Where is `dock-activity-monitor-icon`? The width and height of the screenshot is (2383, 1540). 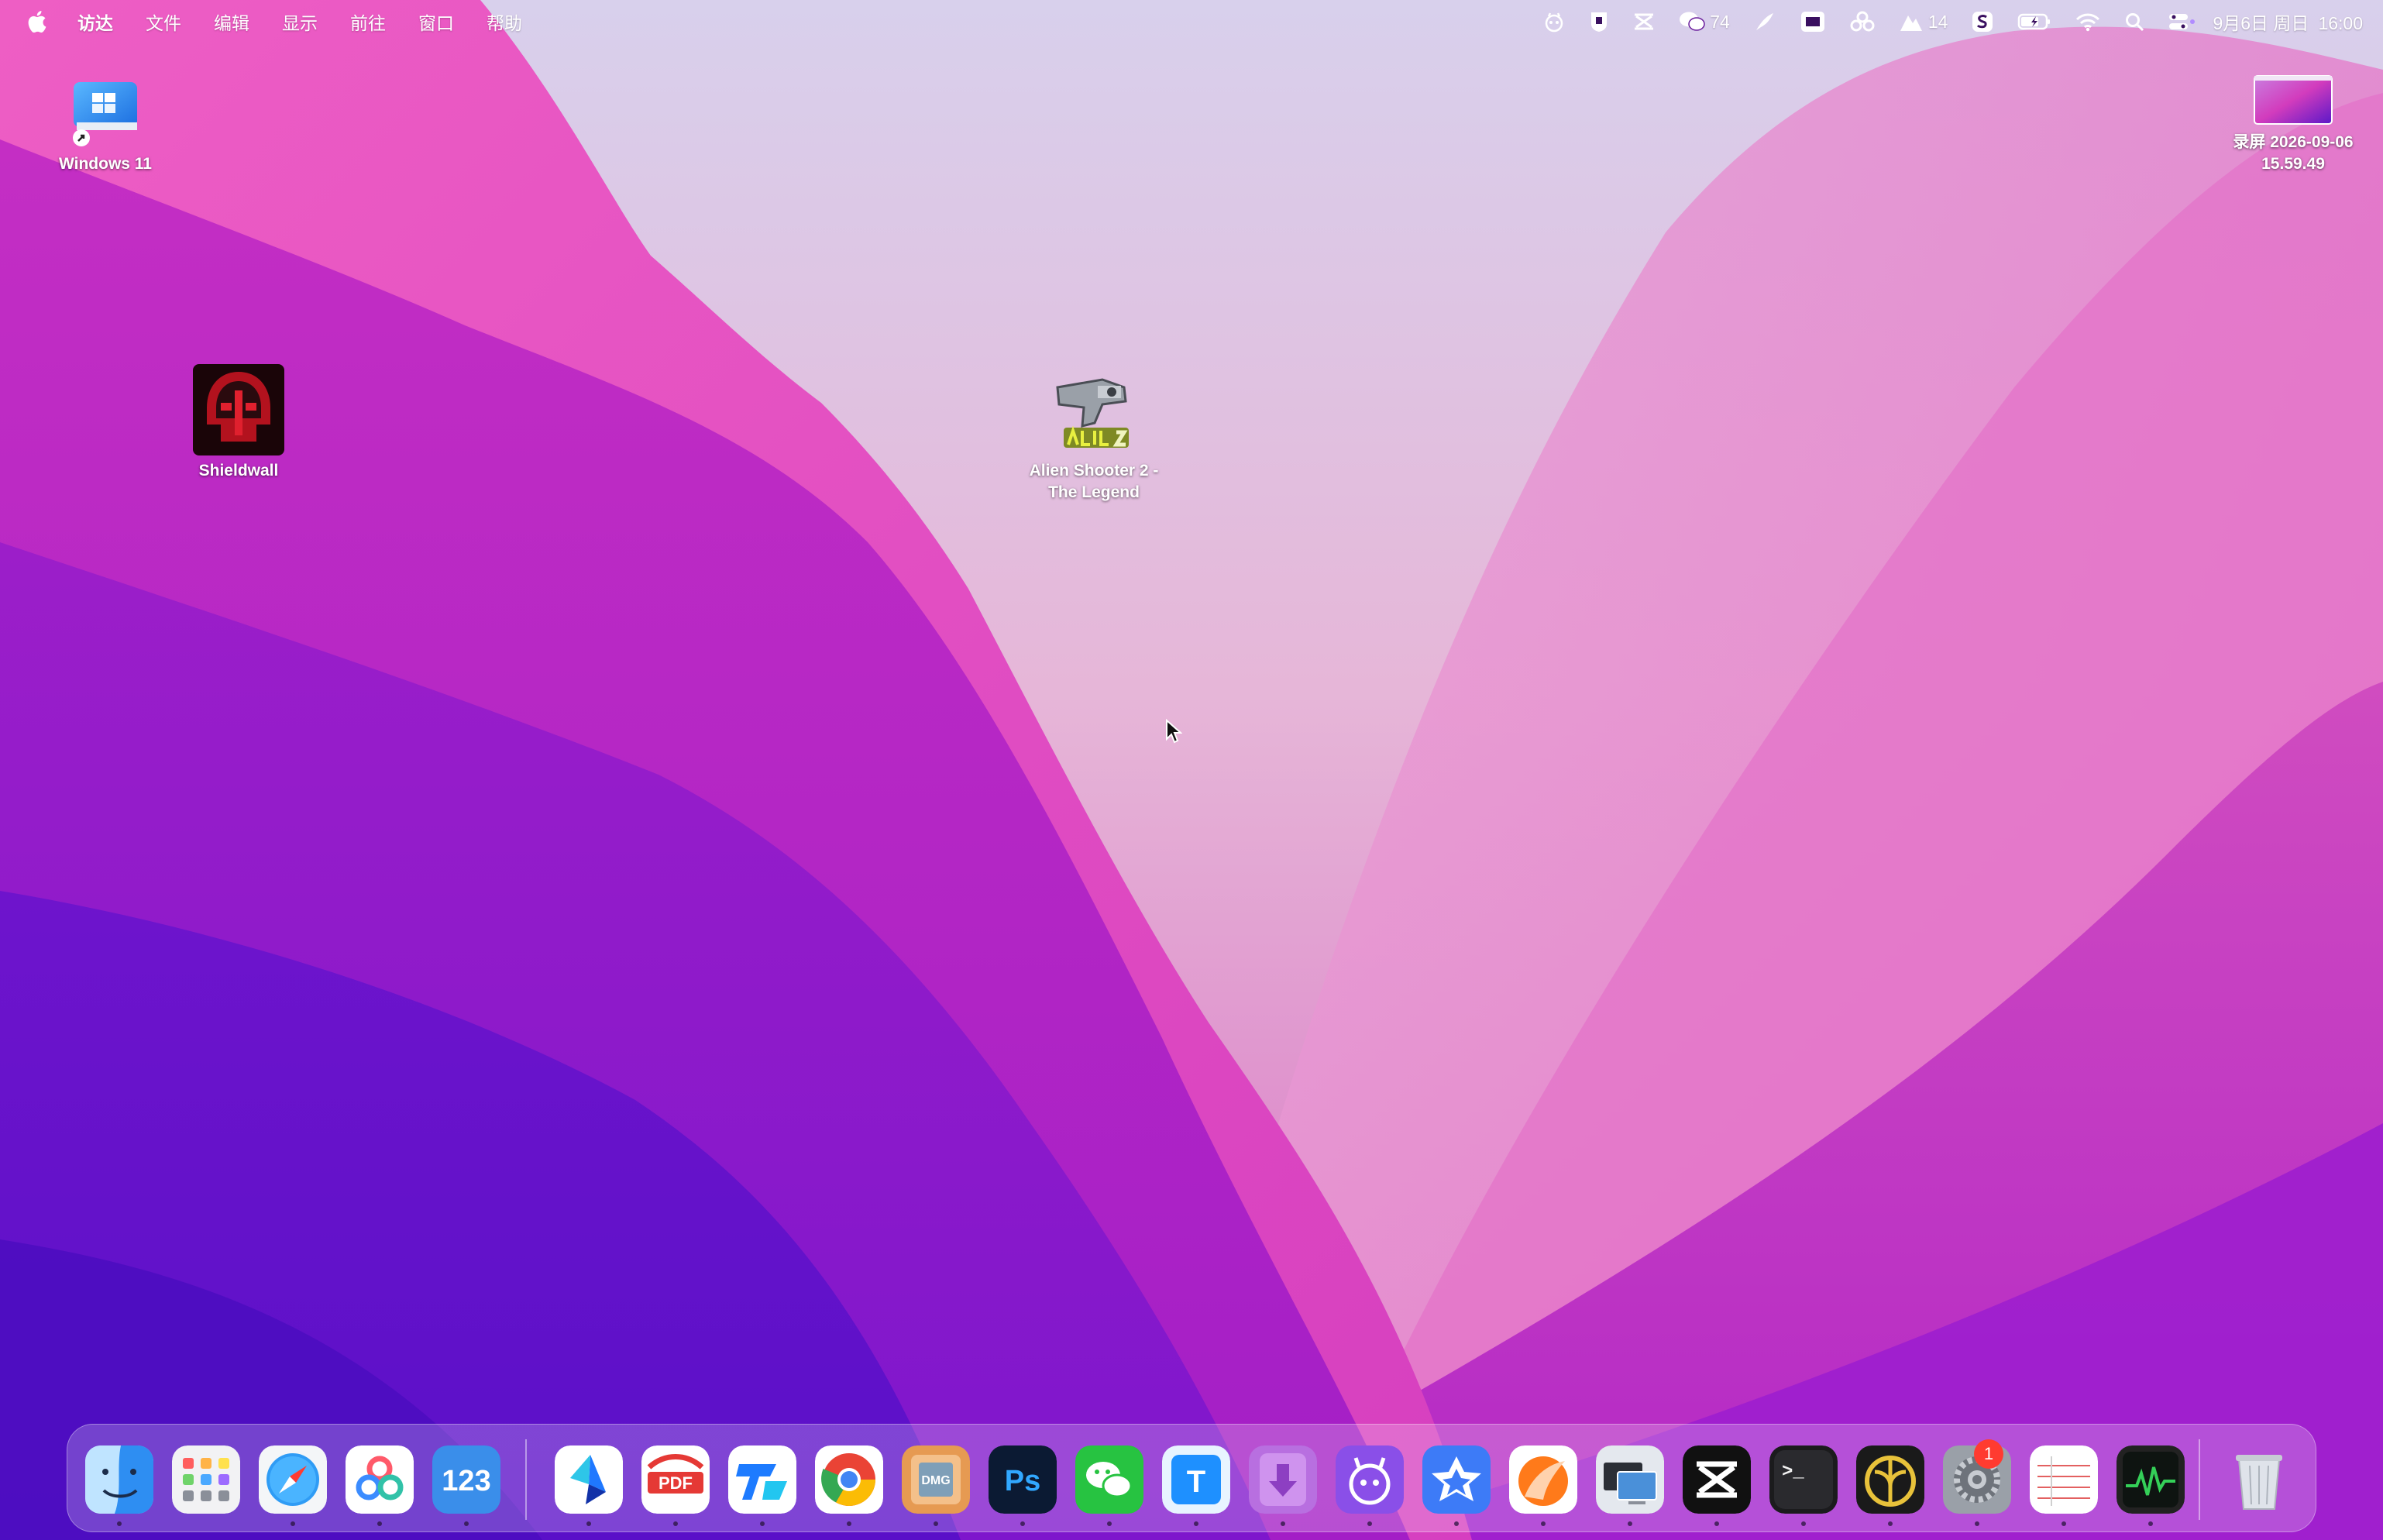
dock-activity-monitor-icon is located at coordinates (2151, 1479).